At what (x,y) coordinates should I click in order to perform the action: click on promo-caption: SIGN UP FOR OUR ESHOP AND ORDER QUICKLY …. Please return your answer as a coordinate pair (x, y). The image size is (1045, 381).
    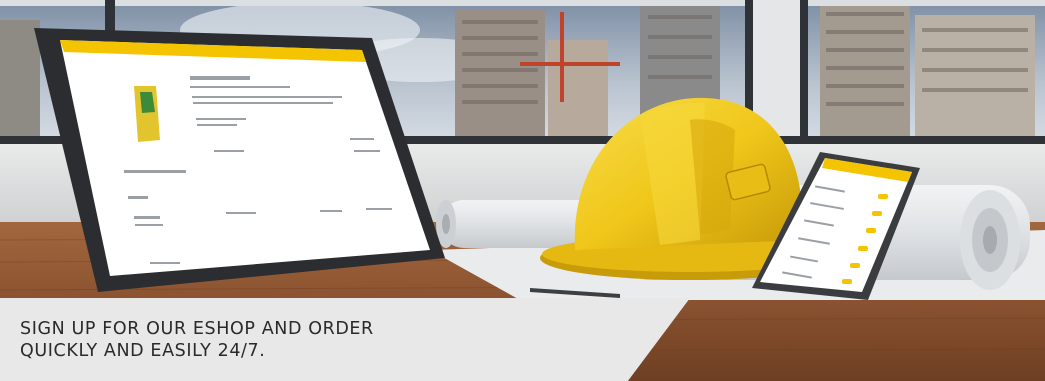
    Looking at the image, I should click on (280, 340).